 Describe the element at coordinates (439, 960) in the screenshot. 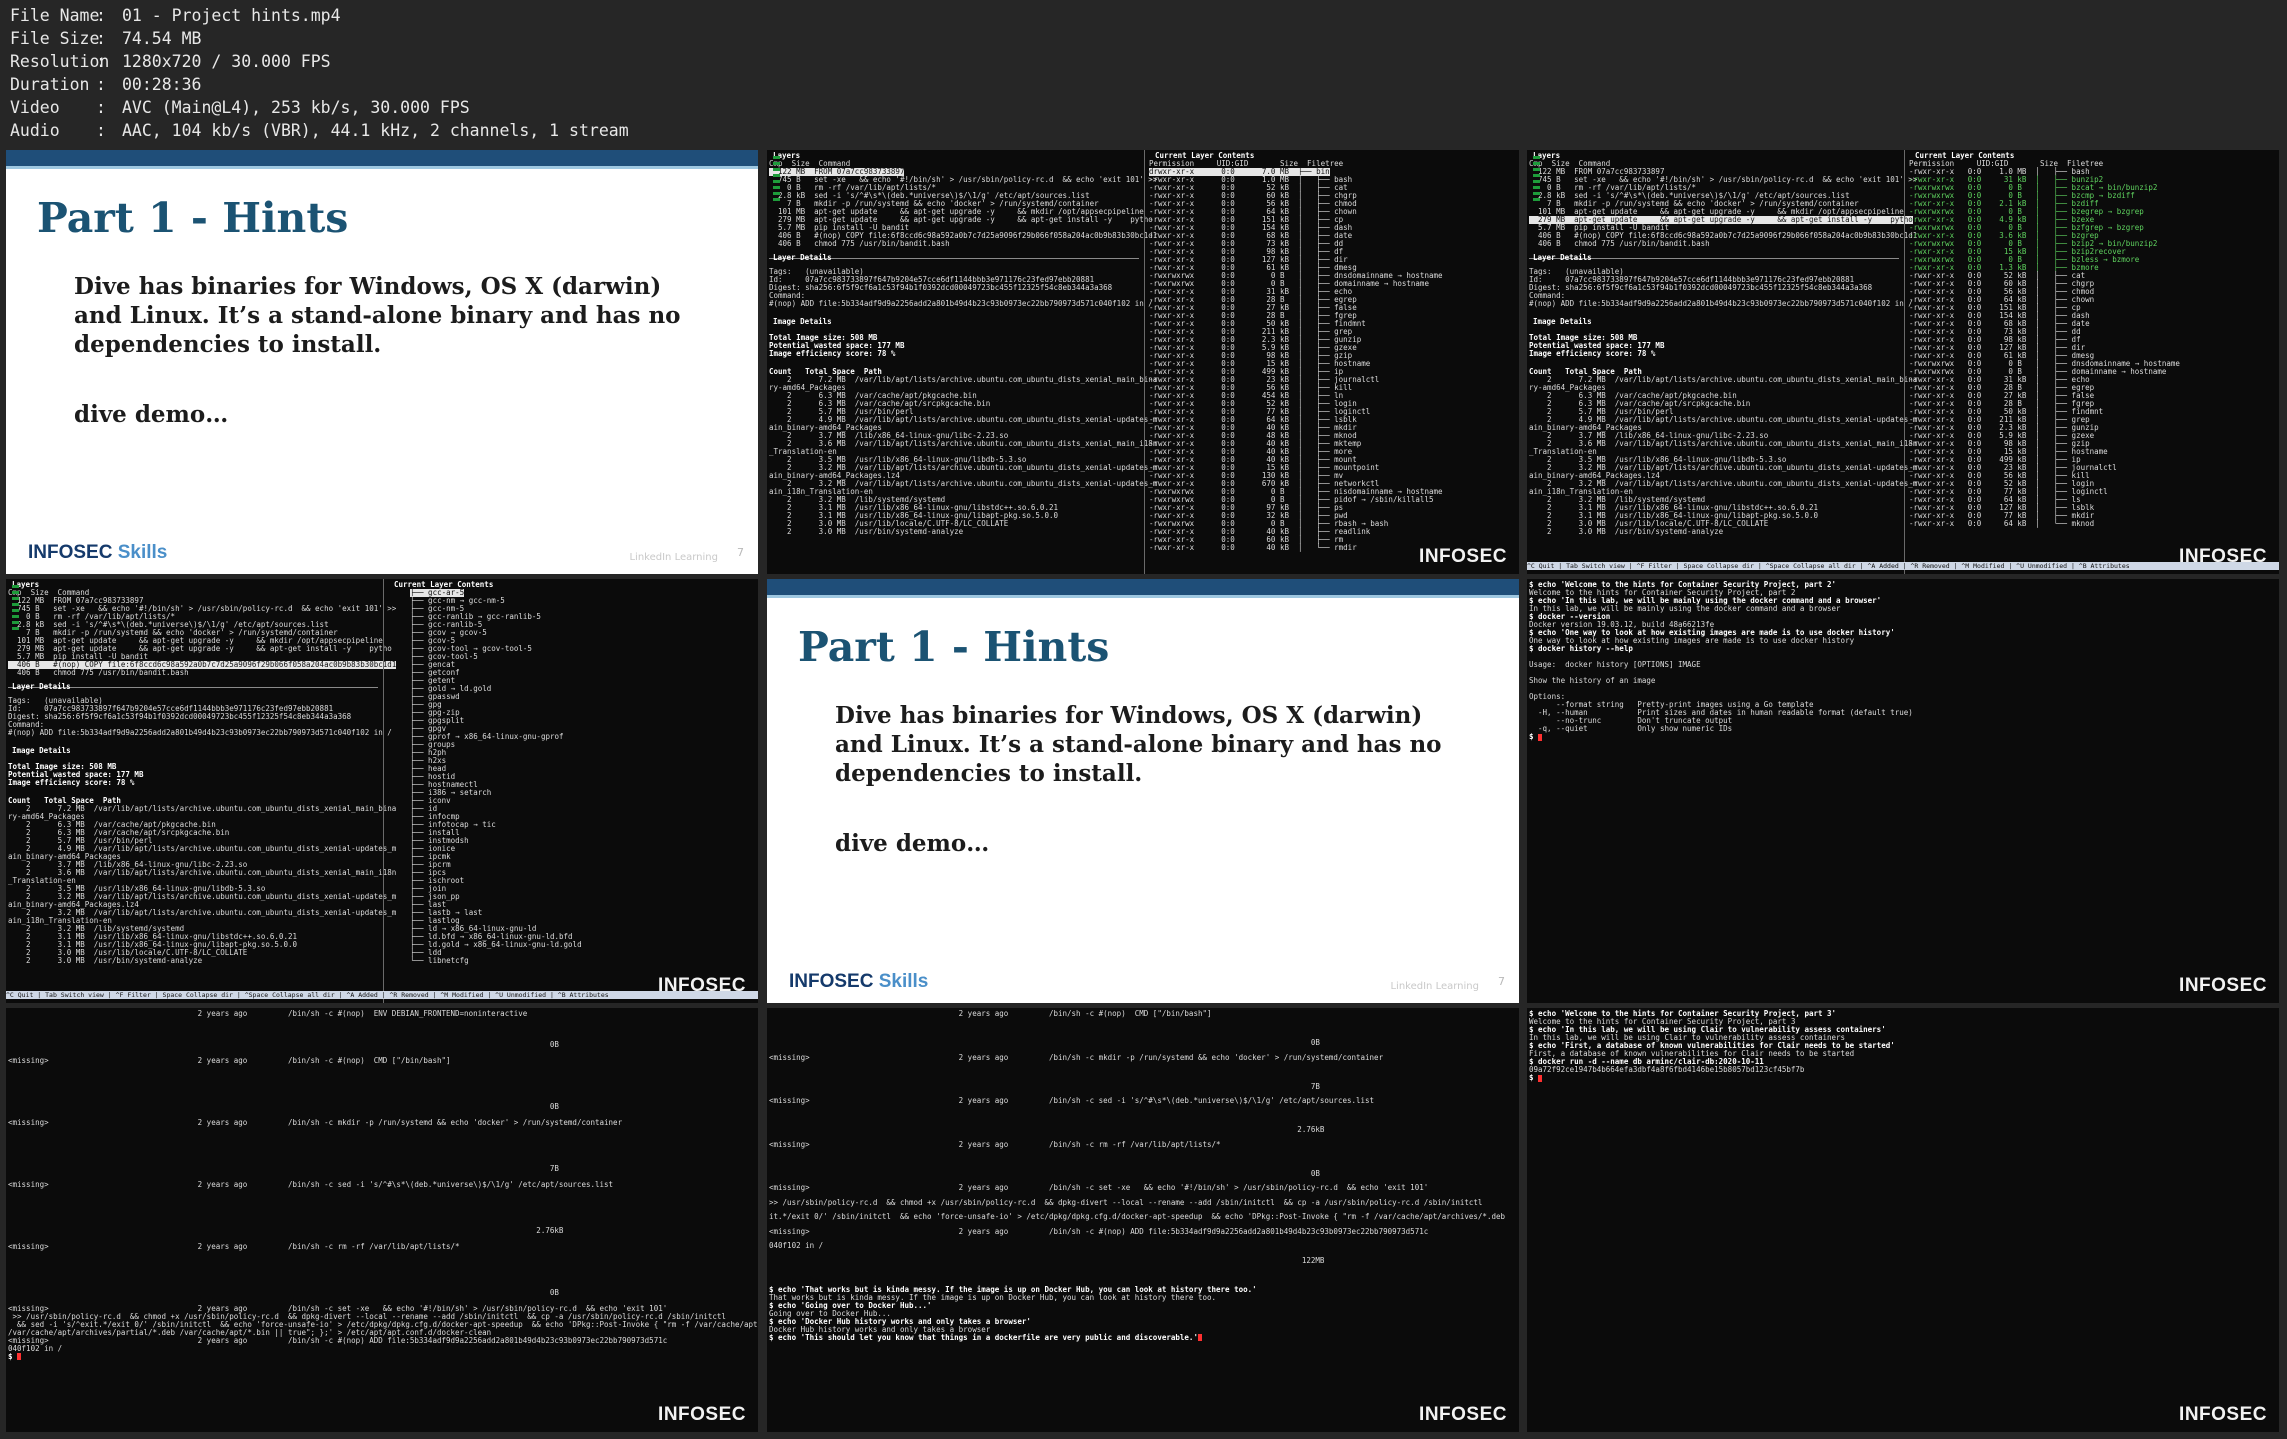

I see `filetree-row: └── libnetcfg` at that location.